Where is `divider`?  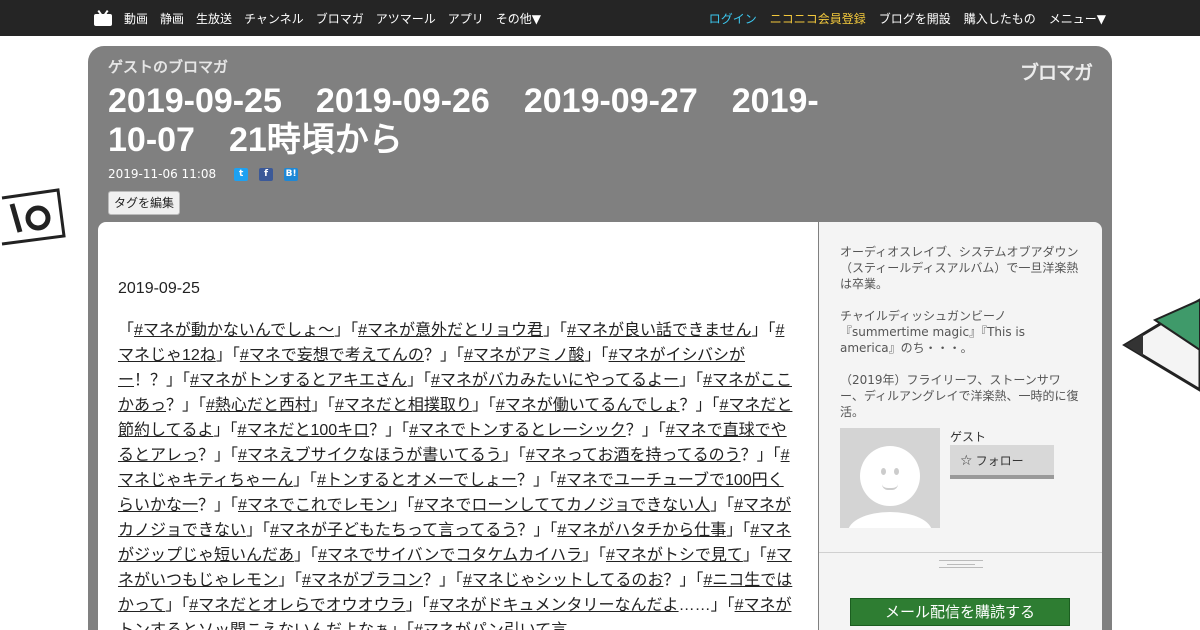 divider is located at coordinates (960, 552).